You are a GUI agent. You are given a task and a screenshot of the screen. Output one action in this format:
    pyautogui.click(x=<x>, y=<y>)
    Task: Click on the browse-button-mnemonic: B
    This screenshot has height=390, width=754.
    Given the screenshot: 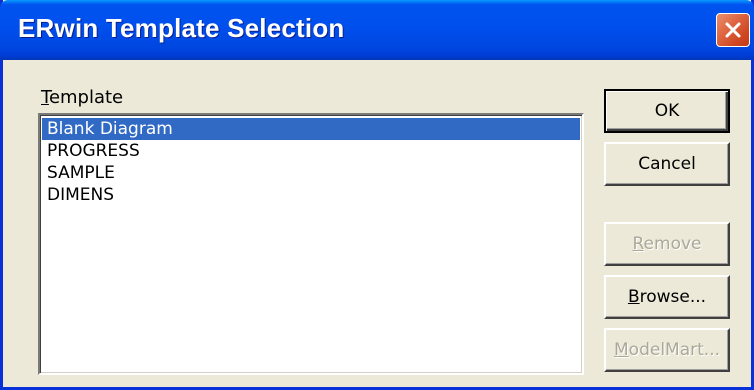 What is the action you would take?
    pyautogui.click(x=633, y=297)
    